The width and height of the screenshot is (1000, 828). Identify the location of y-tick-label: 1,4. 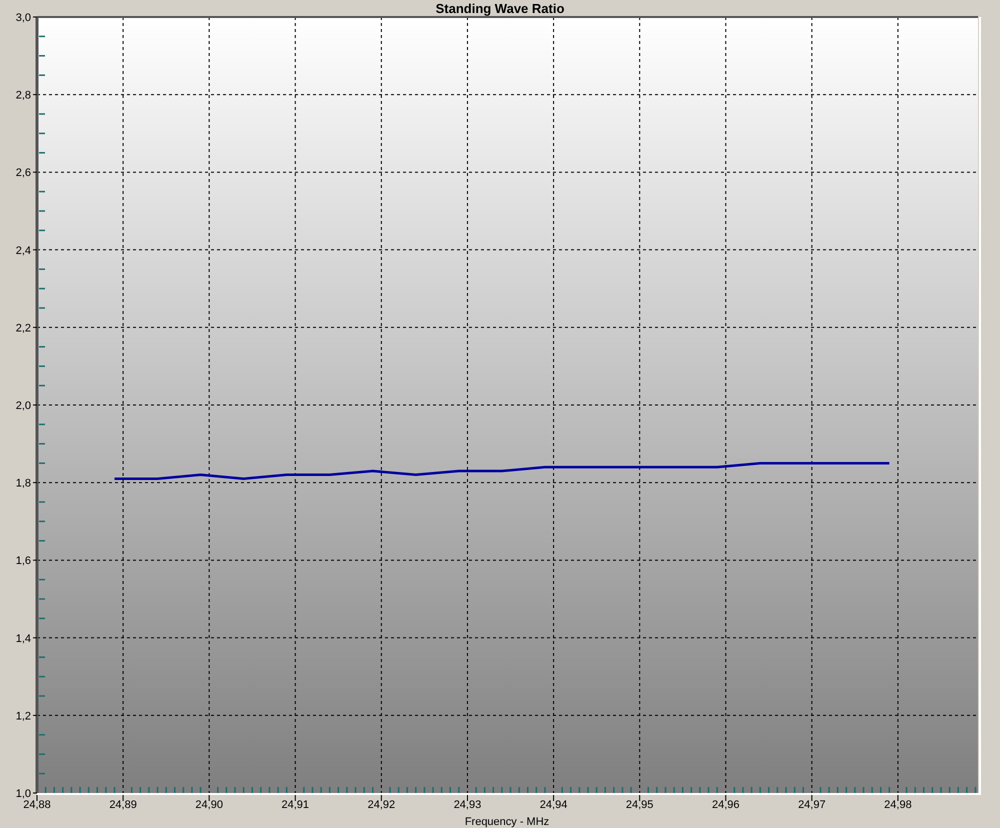
(23, 638).